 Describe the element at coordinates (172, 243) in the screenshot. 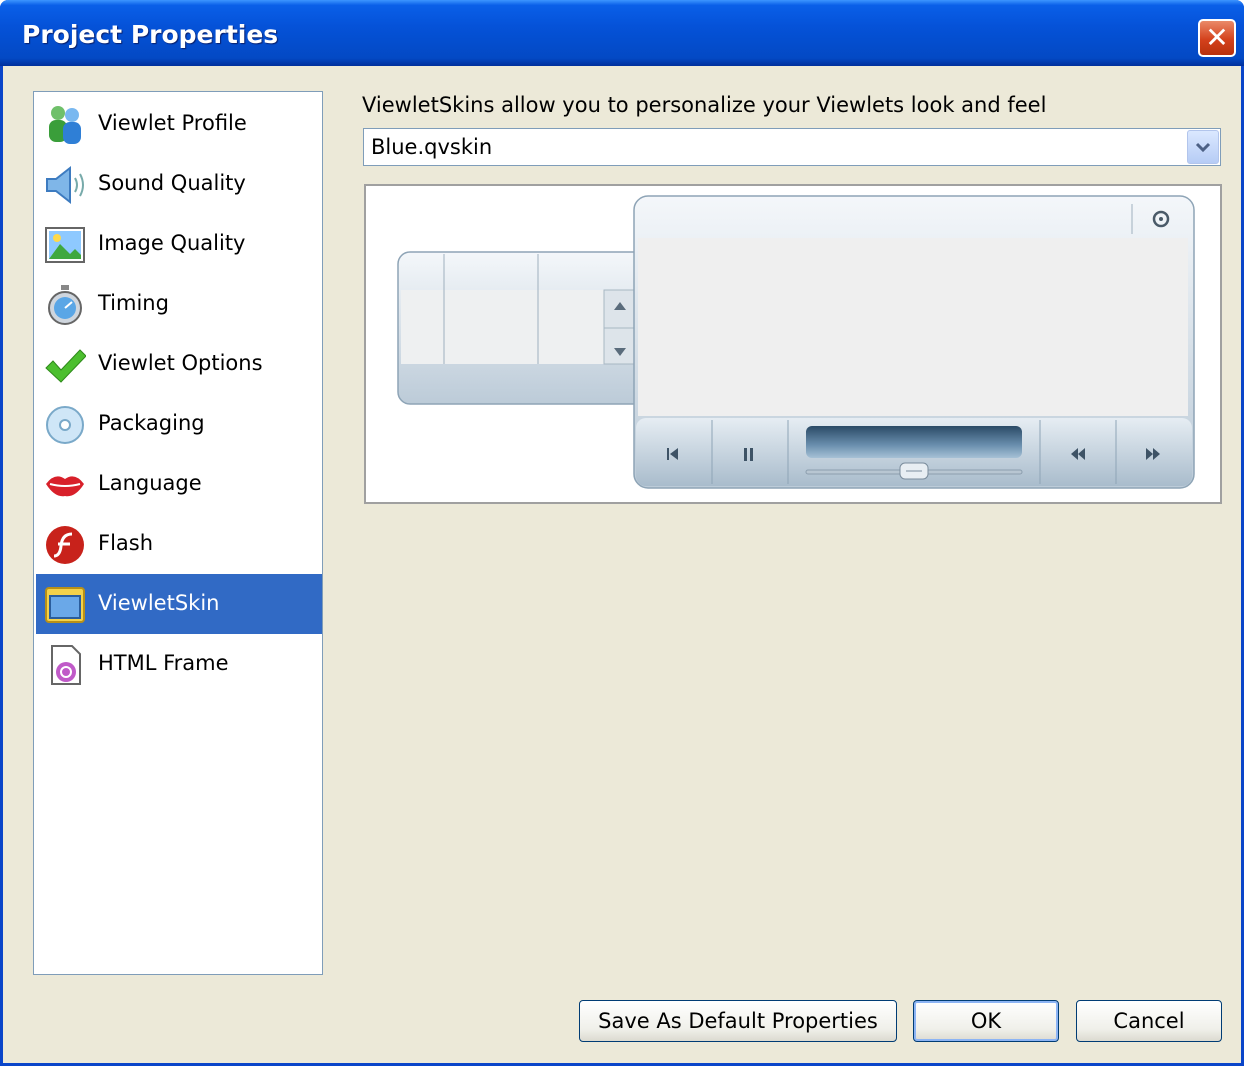

I see `sidebar-item-label: Image Quality` at that location.